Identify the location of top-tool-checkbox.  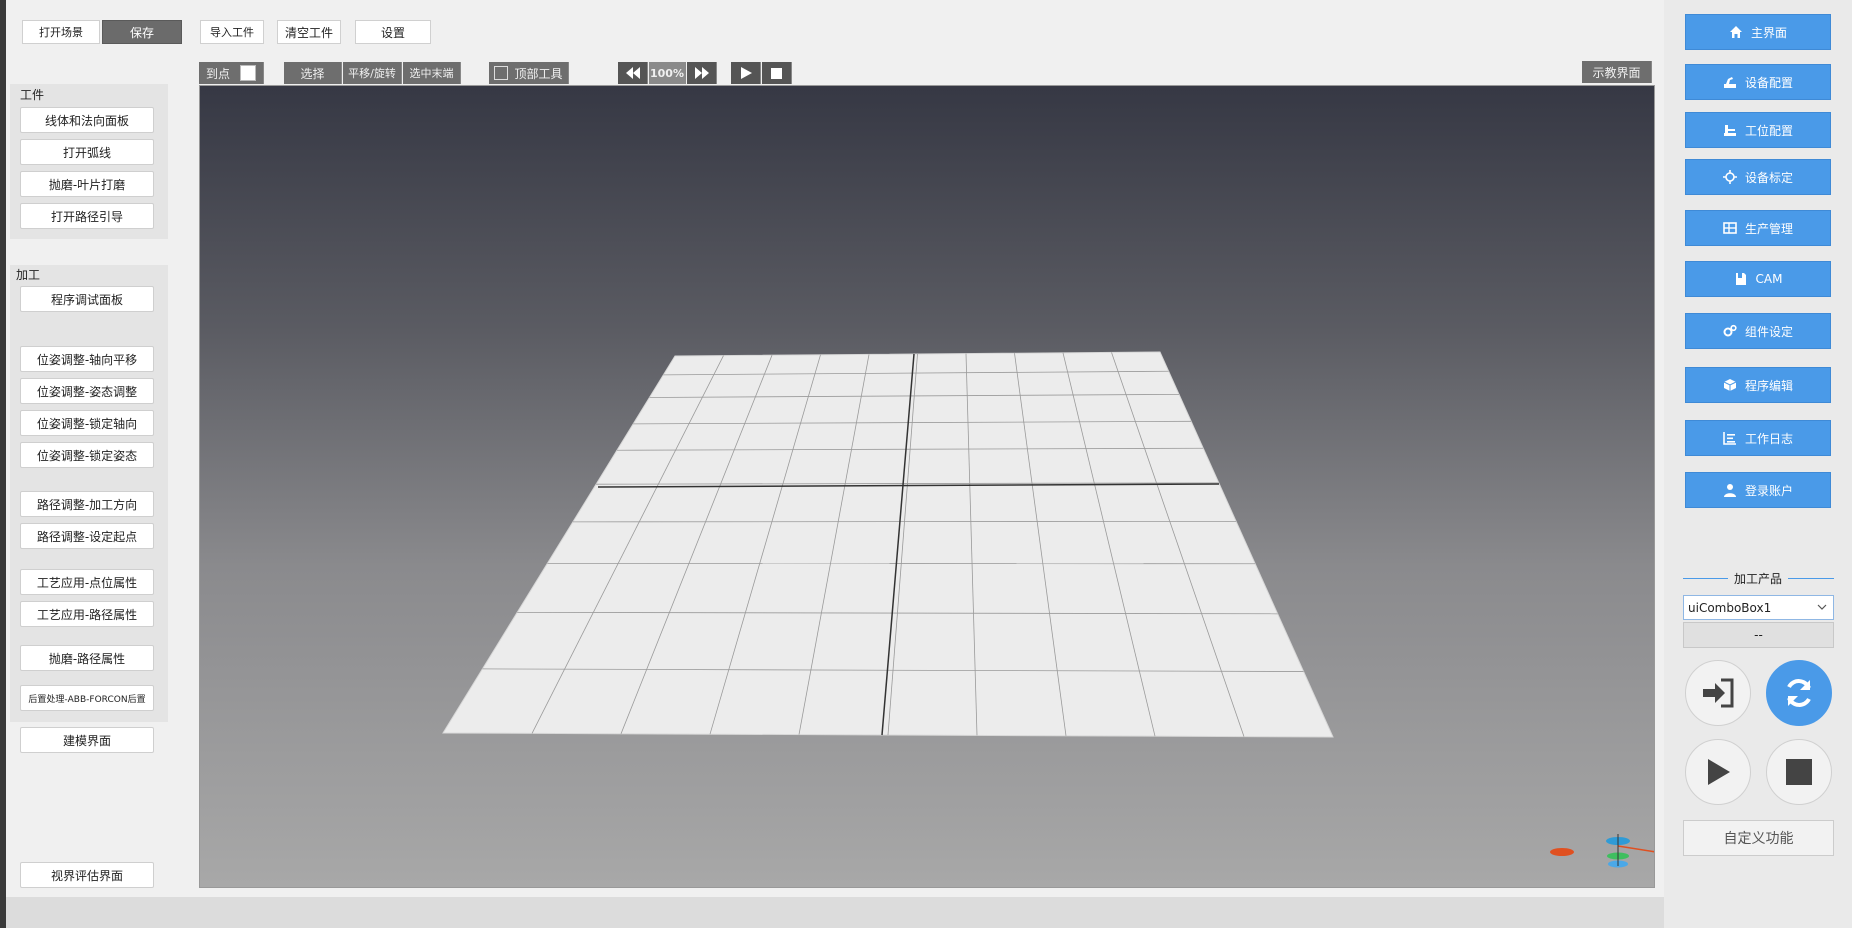
(501, 73).